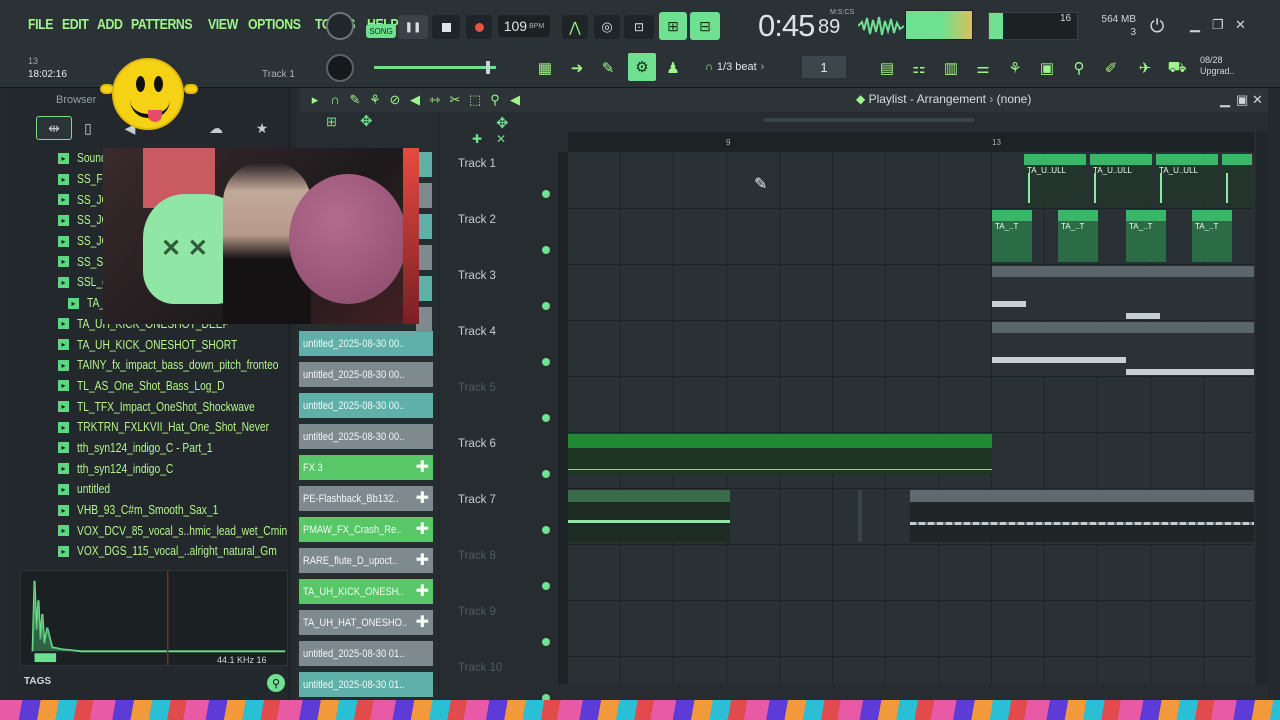  I want to click on kick-clip, so click(1237, 180).